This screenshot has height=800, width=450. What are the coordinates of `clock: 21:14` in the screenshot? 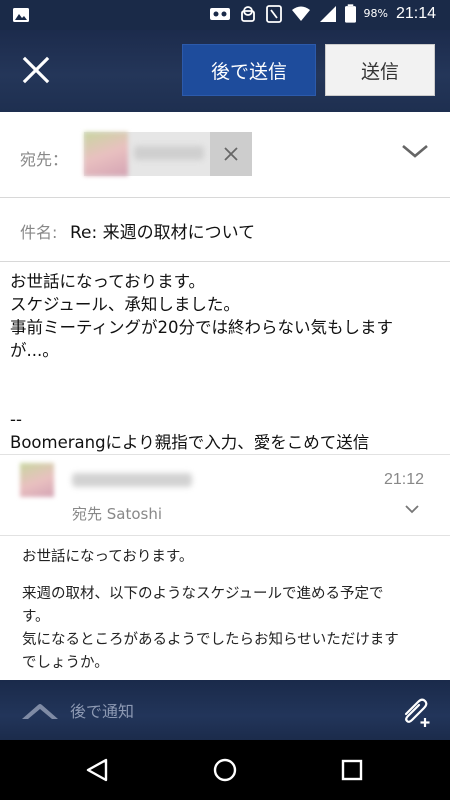 It's located at (415, 13).